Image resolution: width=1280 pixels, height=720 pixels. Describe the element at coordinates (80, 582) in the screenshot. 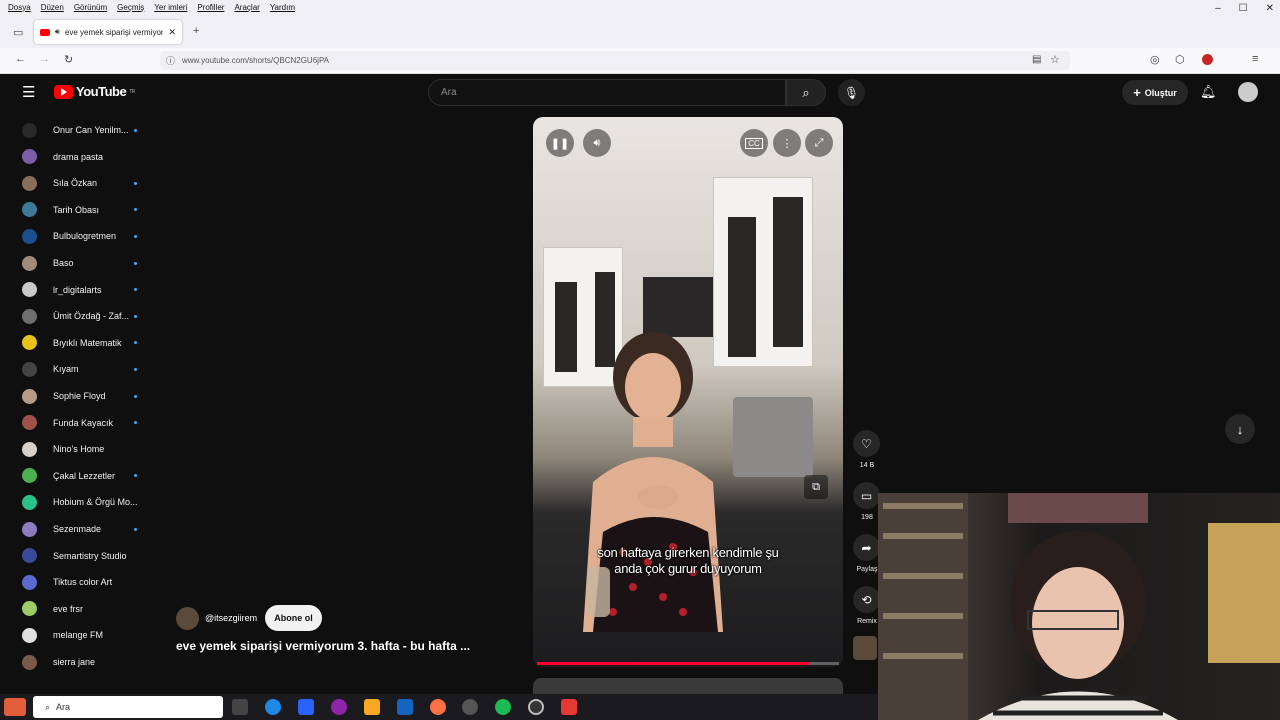

I see `sidebar-channel-item: Tiktus color Art` at that location.